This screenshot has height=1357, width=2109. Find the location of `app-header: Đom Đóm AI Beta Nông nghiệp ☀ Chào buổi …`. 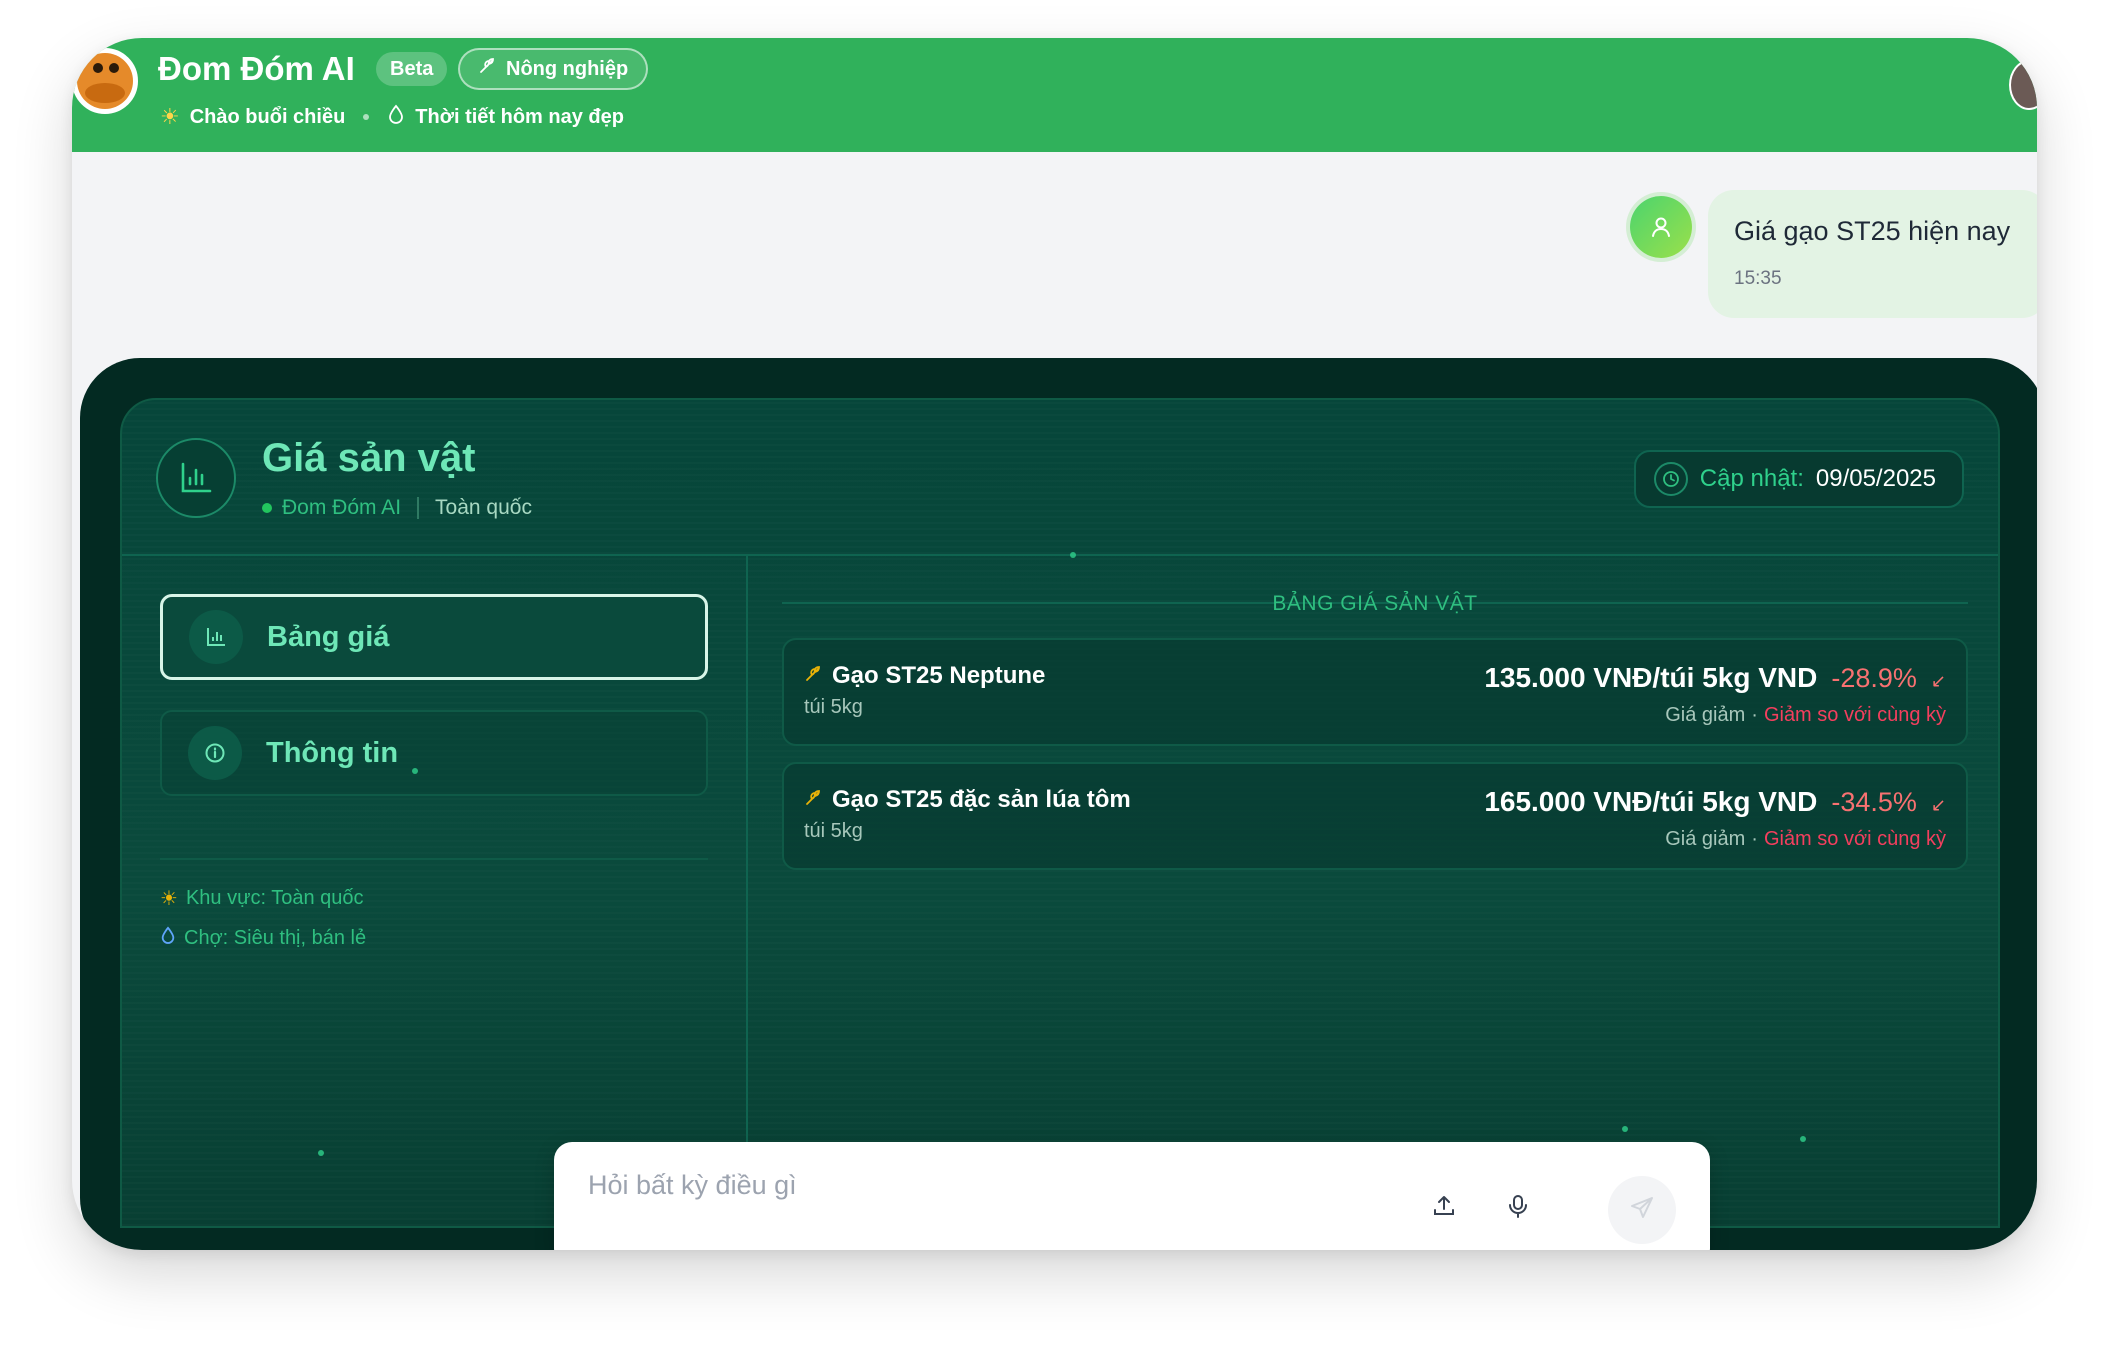

app-header: Đom Đóm AI Beta Nông nghiệp ☀ Chào buổi … is located at coordinates (1054, 95).